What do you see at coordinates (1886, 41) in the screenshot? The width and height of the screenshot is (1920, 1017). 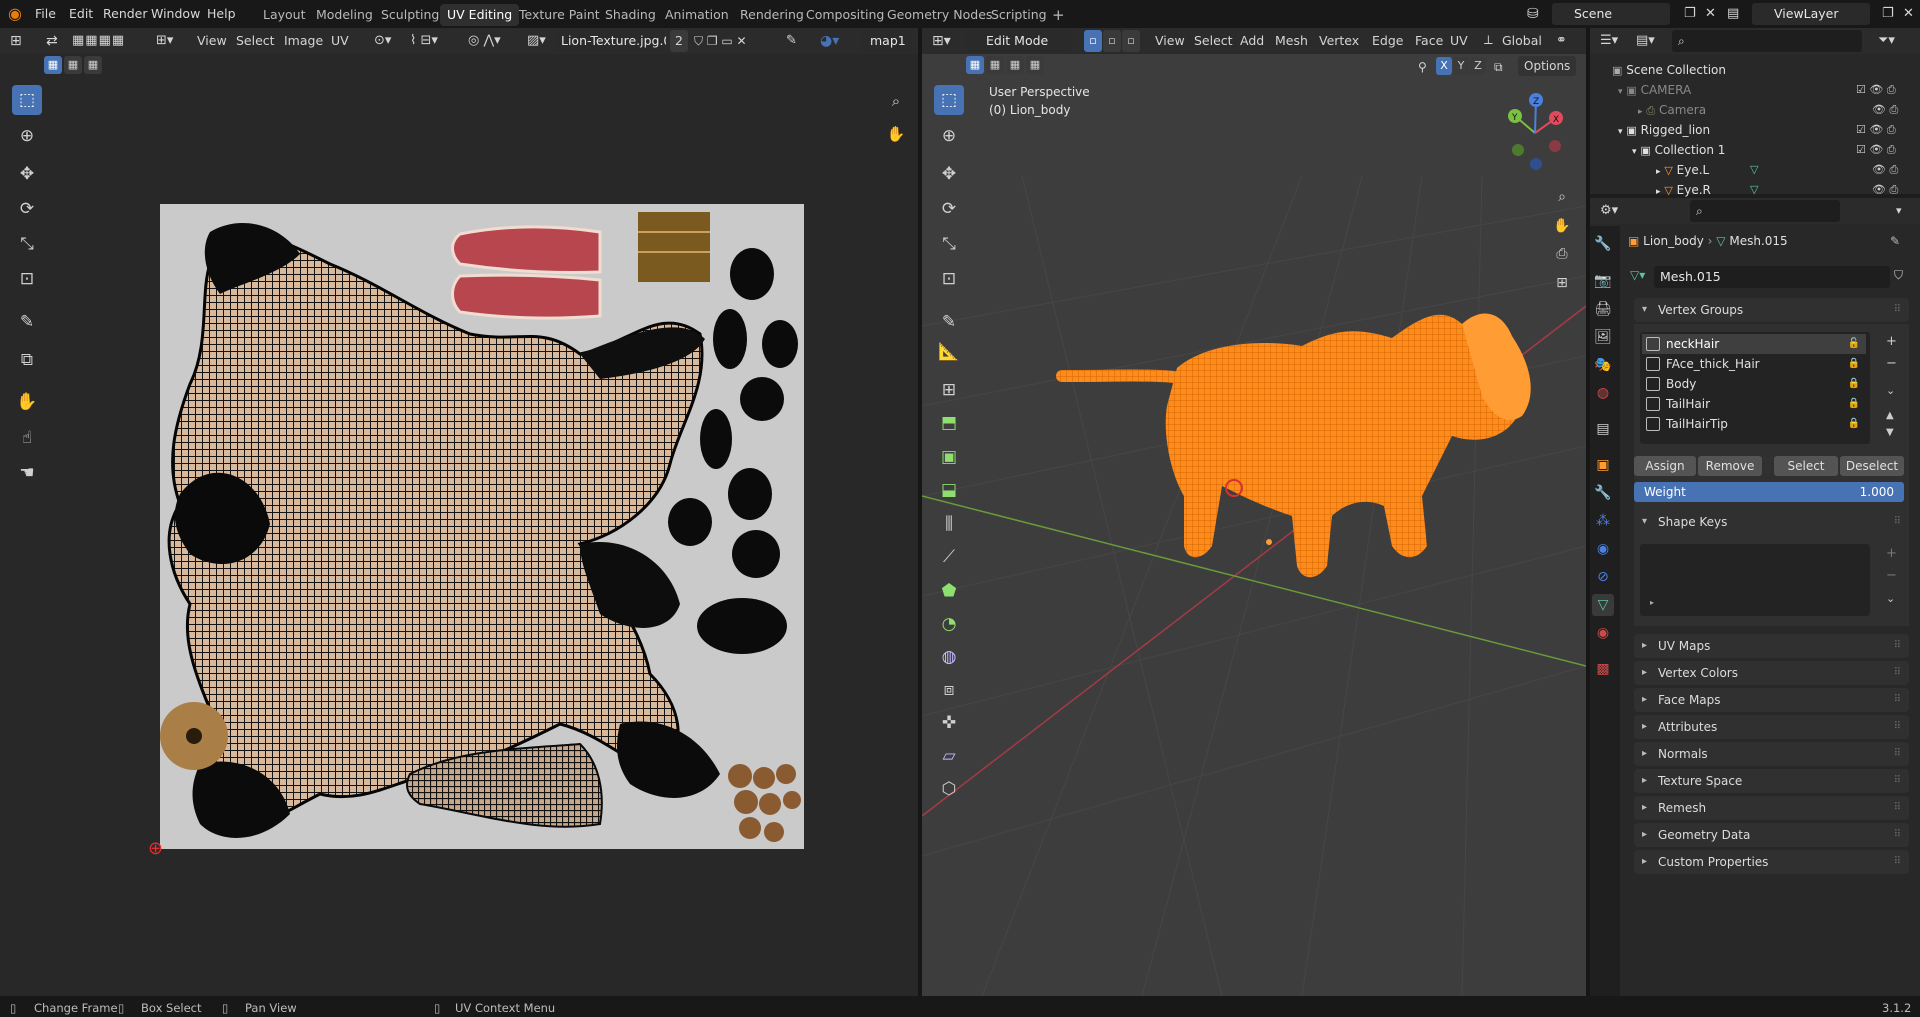 I see `filter-icon: ⏷▾` at bounding box center [1886, 41].